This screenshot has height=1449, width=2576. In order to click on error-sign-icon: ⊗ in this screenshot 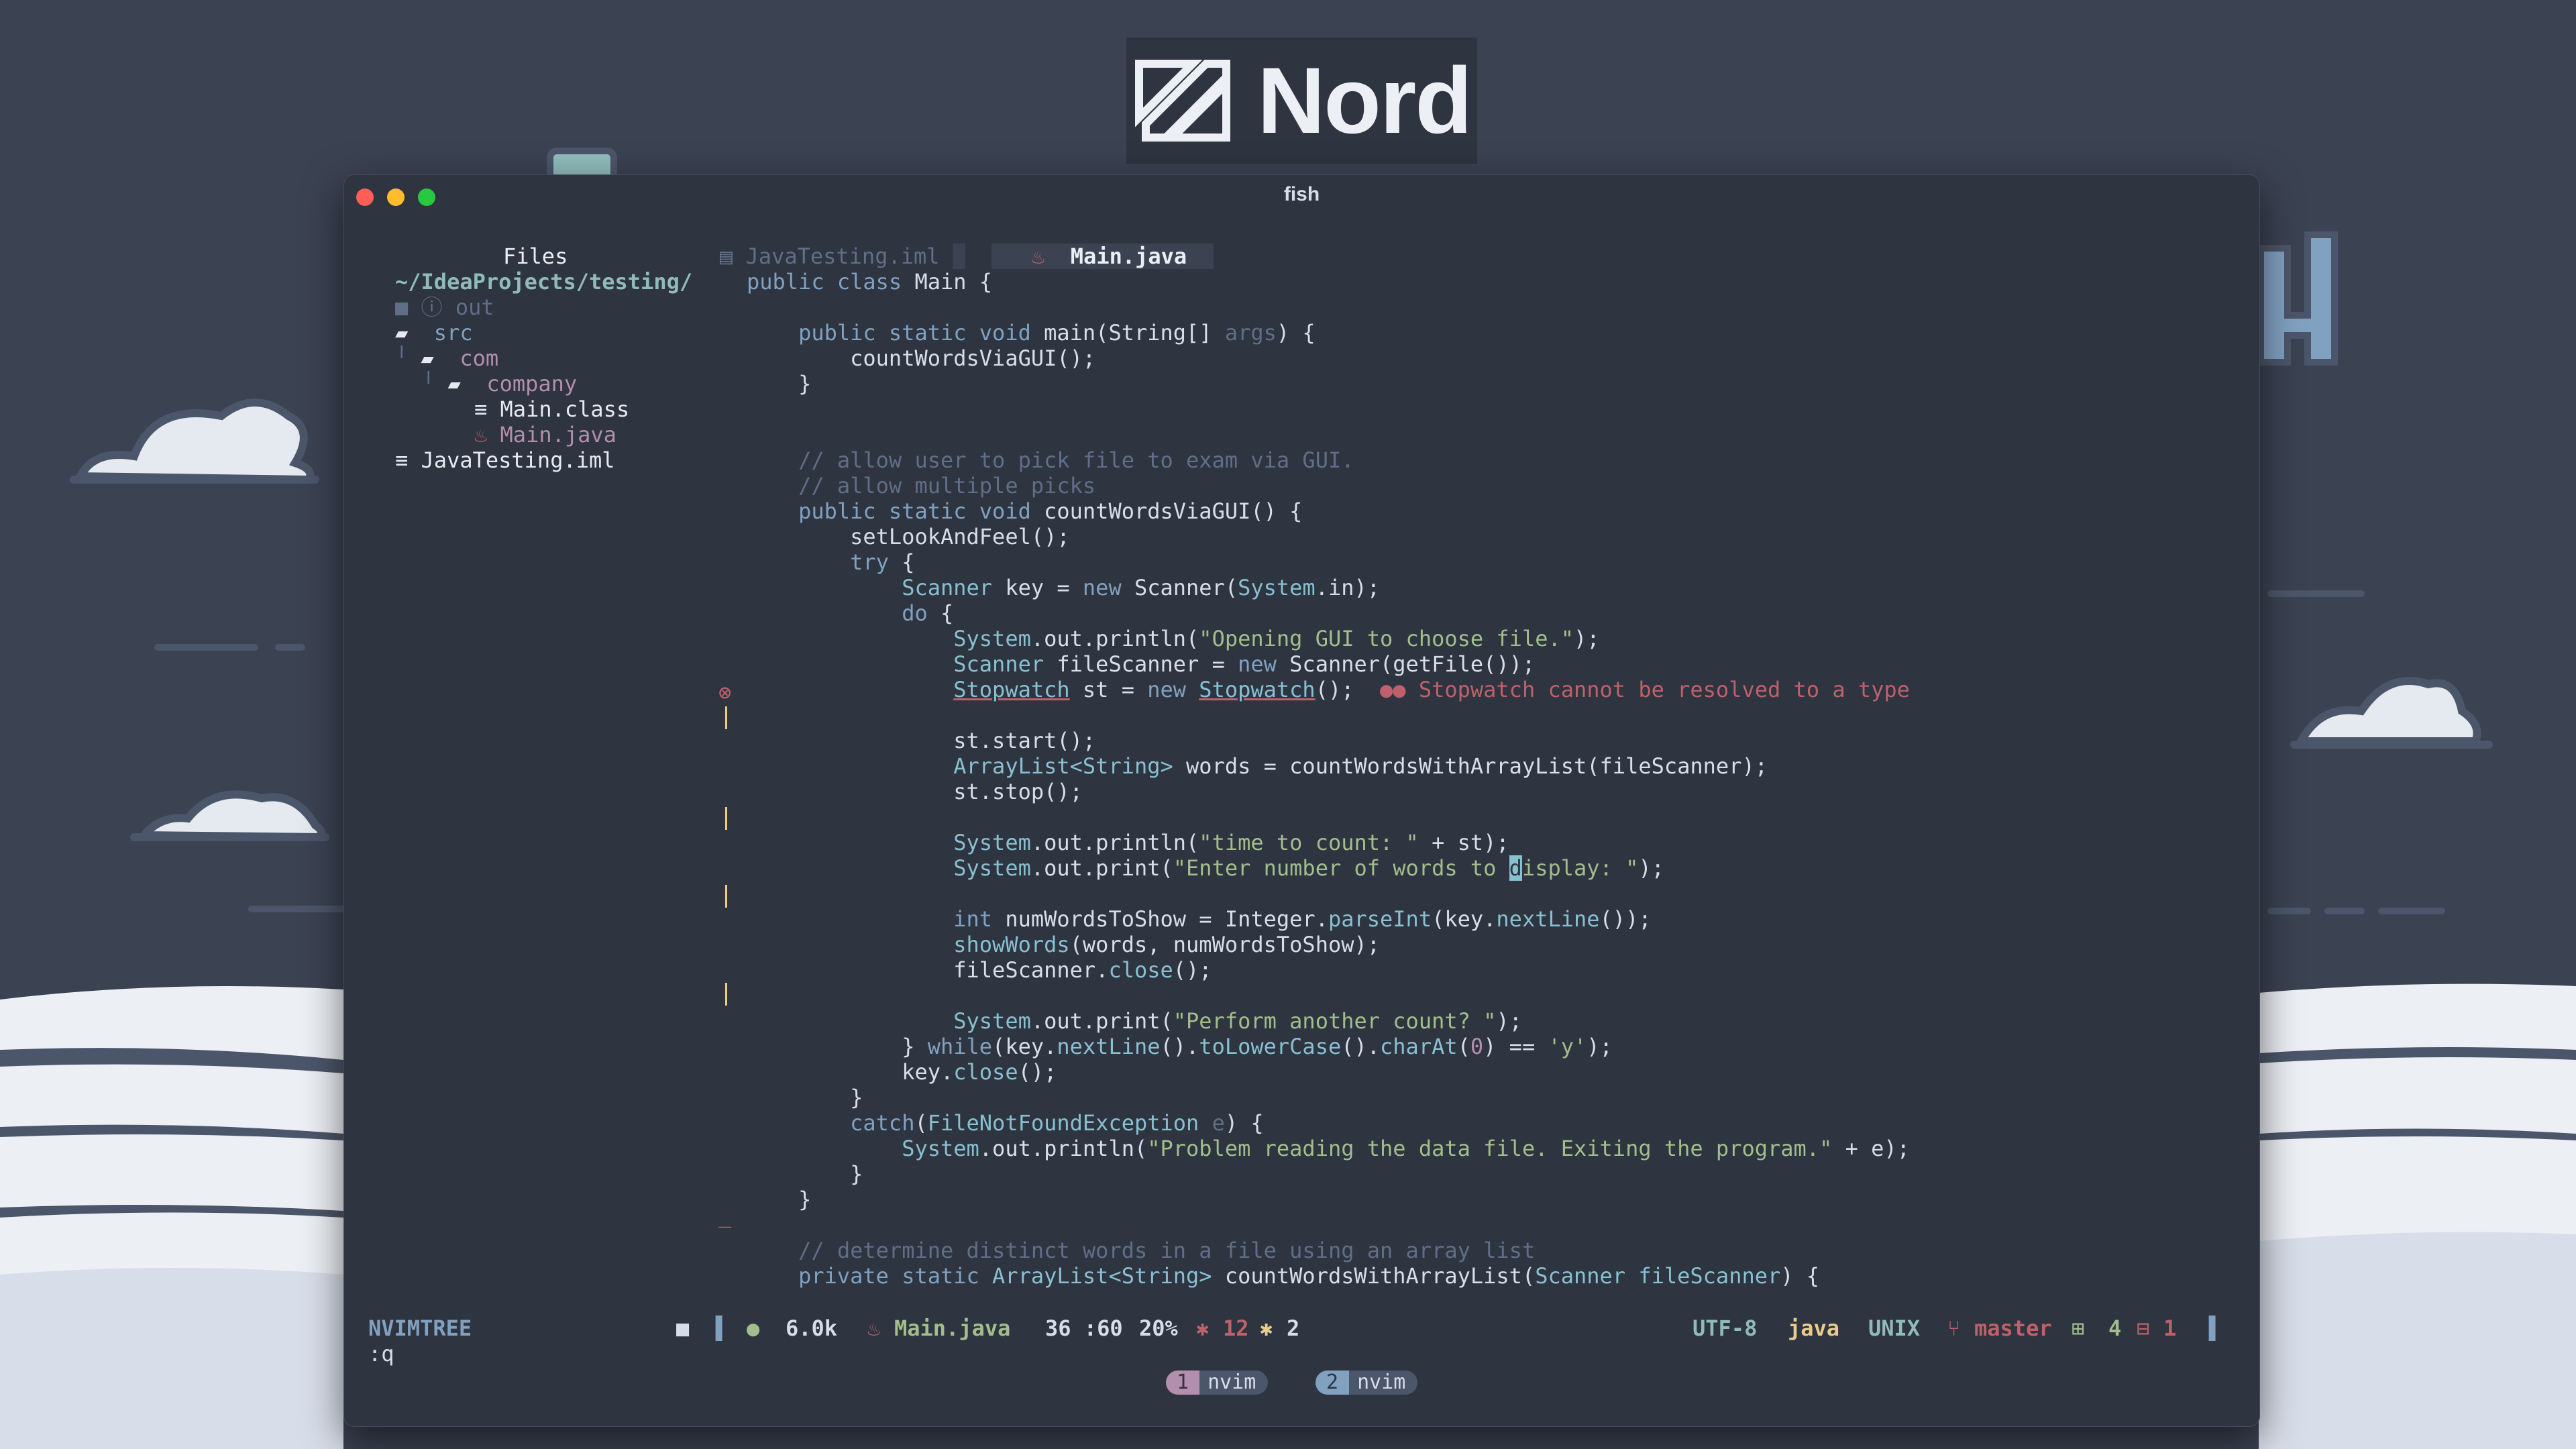, I will do `click(725, 692)`.